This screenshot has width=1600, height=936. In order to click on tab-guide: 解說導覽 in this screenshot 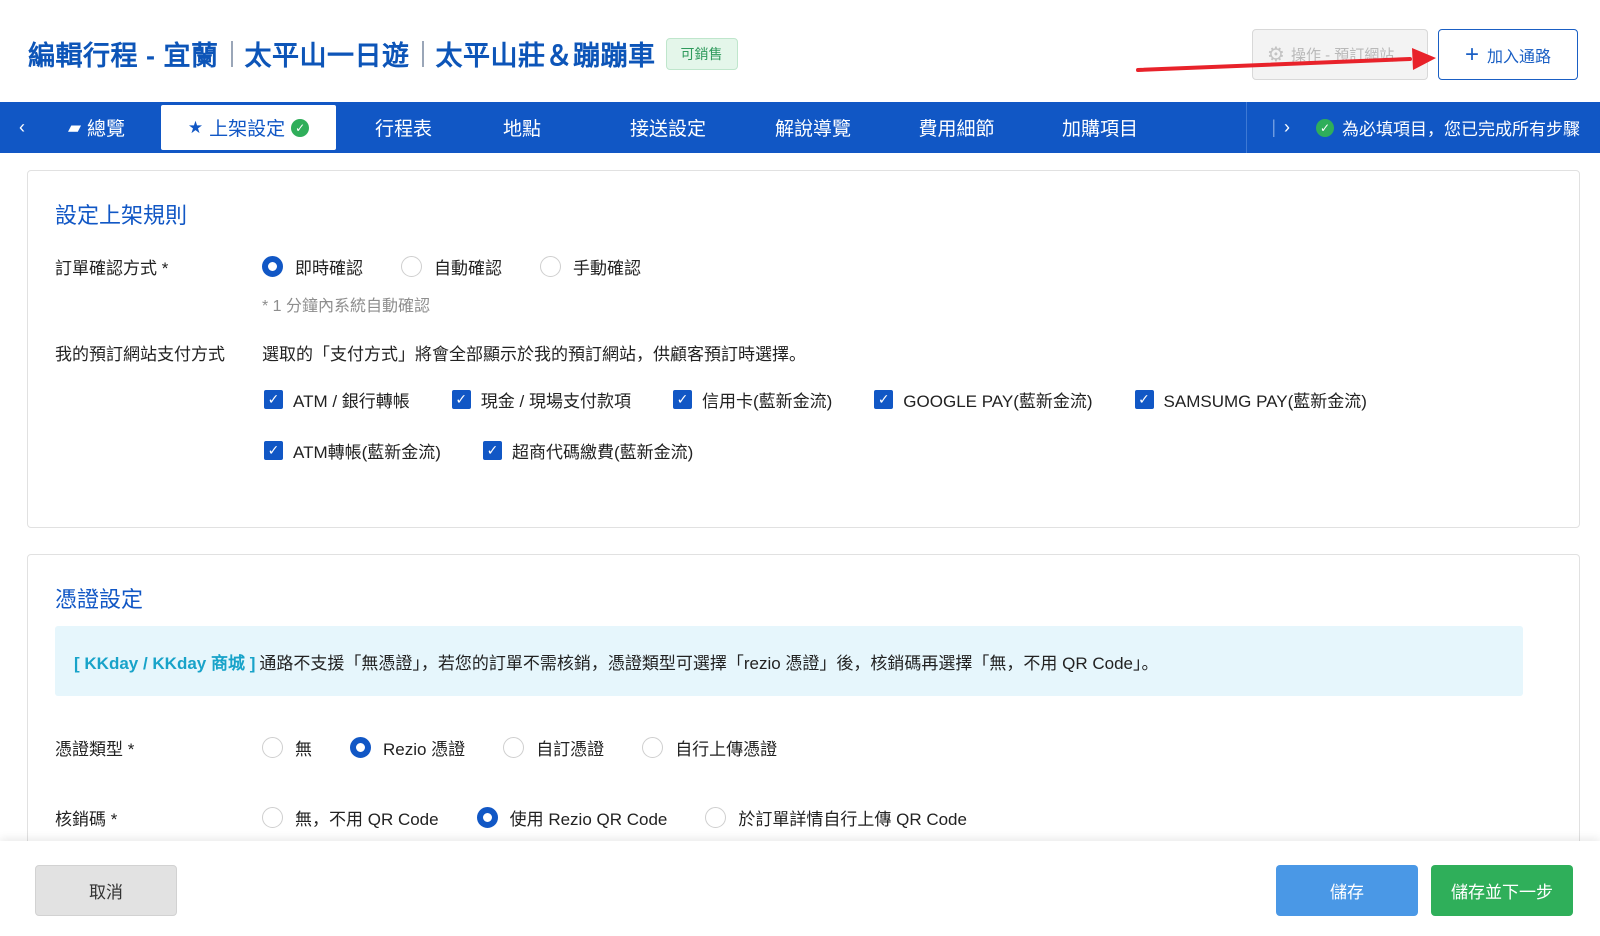, I will do `click(813, 127)`.